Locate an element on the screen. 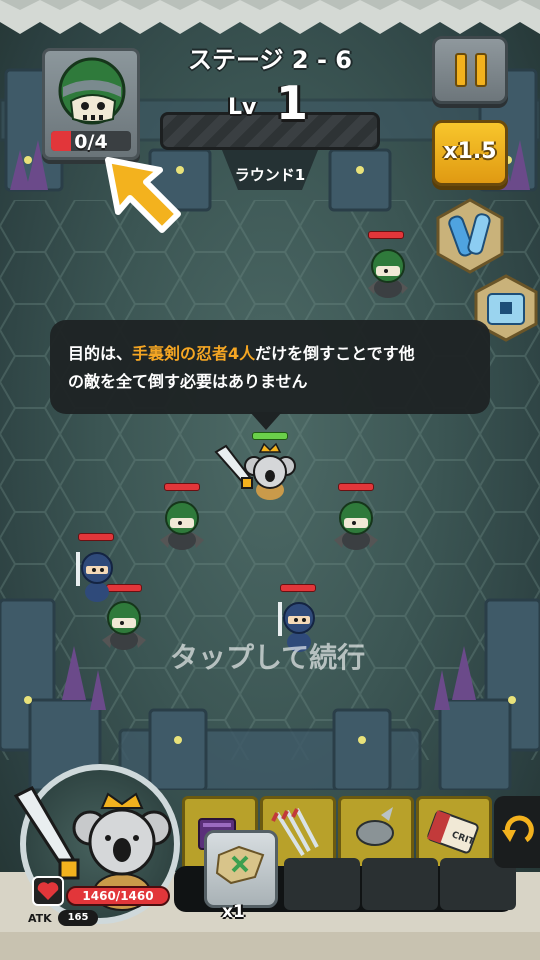 Image resolution: width=540 pixels, height=960 pixels. hero-hp-text: 1460/1460 is located at coordinates (118, 896).